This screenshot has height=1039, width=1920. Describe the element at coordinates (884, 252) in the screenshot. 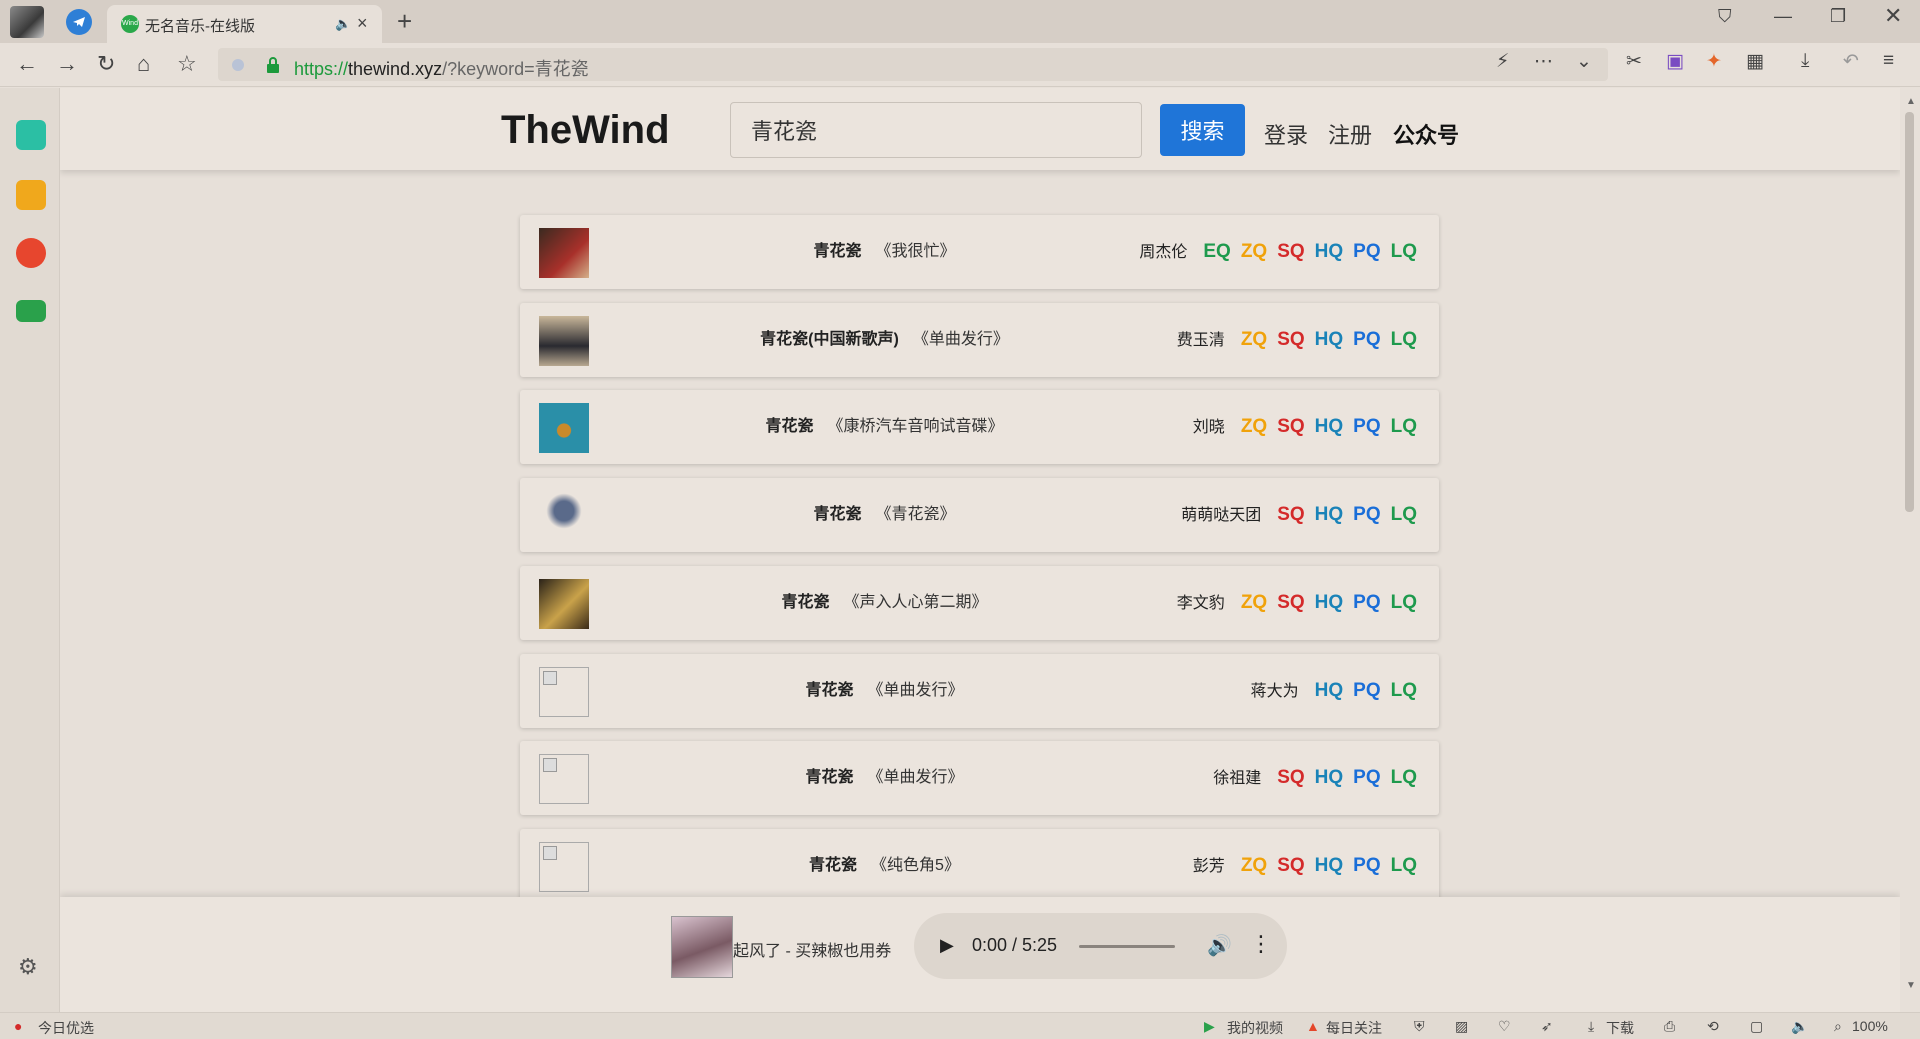

I see `song-info: 青花瓷 《我很忙》` at that location.